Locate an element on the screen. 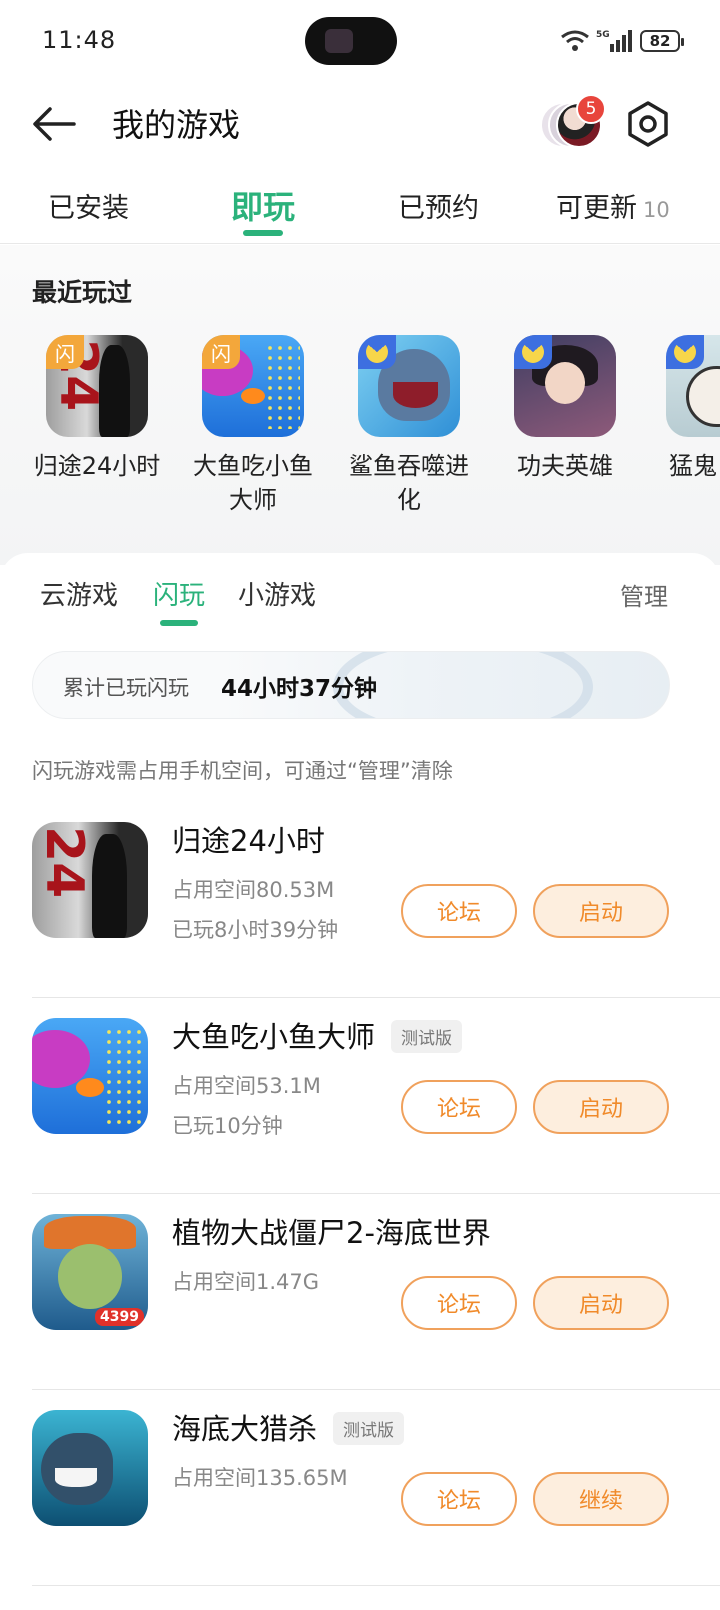 This screenshot has height=1610, width=720. game-size: 占用空间80.53M is located at coordinates (253, 890).